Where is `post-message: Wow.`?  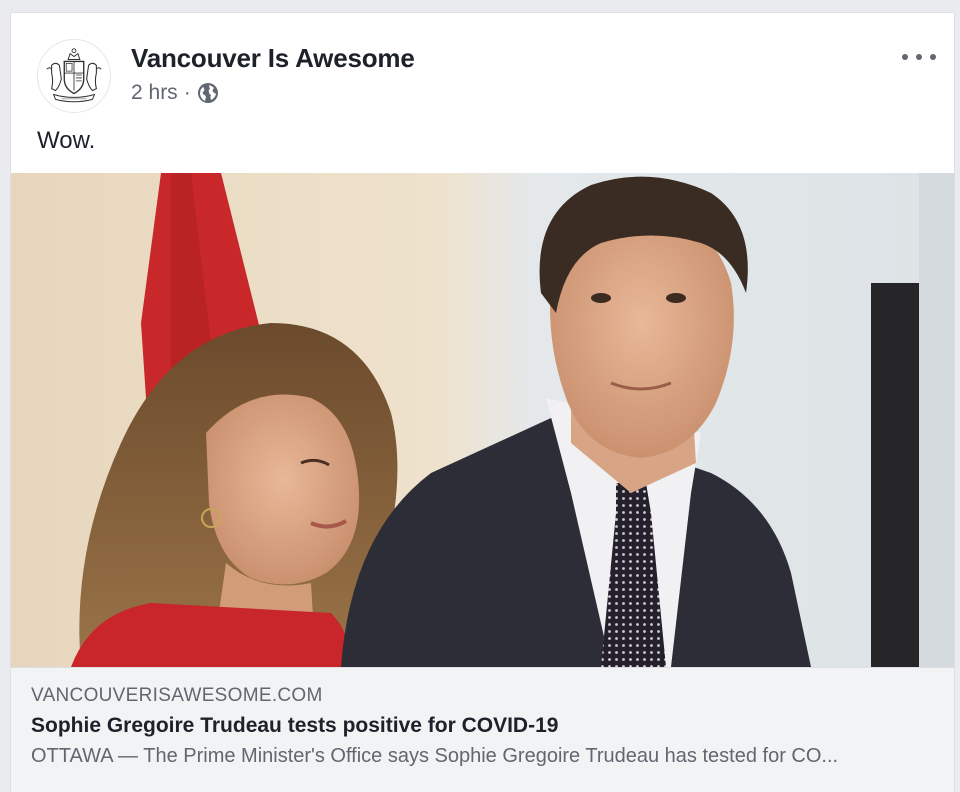 post-message: Wow. is located at coordinates (66, 140).